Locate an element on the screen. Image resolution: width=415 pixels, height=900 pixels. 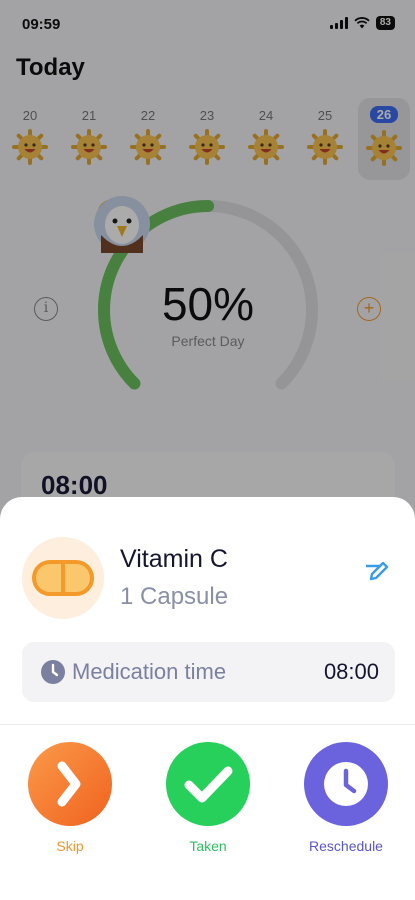
skip-button: Skip is located at coordinates (70, 798).